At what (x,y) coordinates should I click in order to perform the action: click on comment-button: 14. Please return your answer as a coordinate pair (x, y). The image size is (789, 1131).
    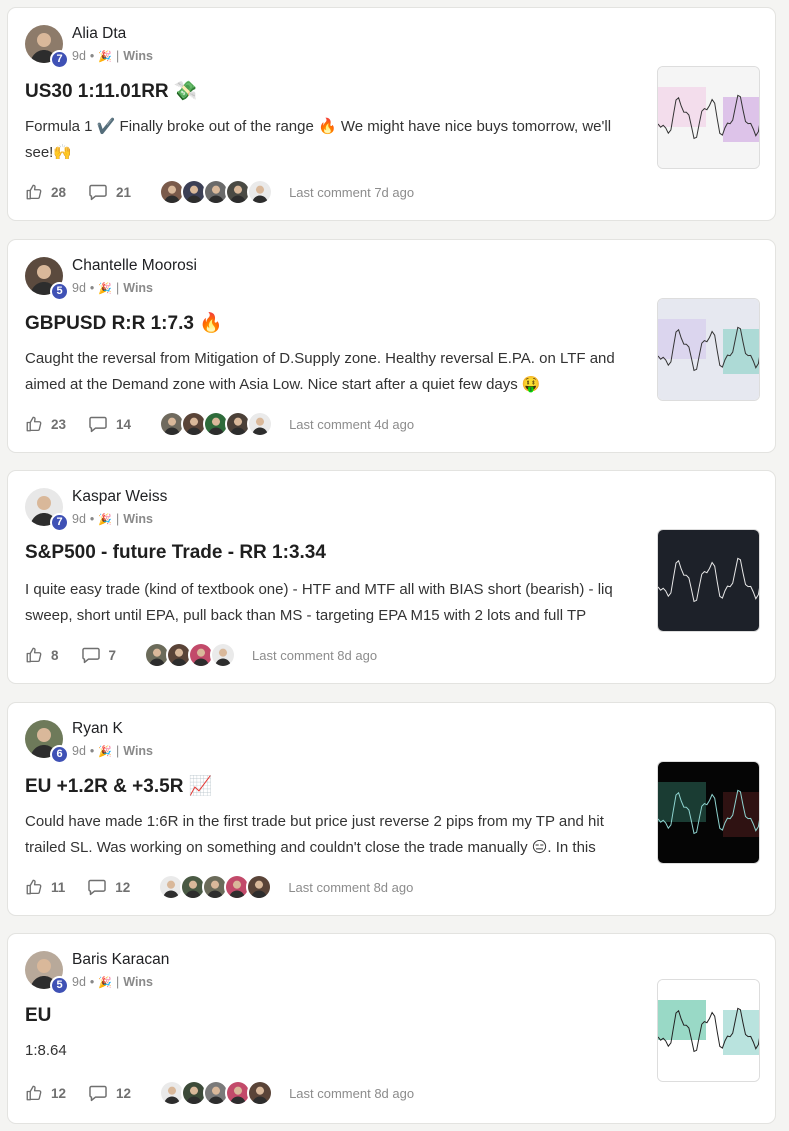
    Looking at the image, I should click on (109, 424).